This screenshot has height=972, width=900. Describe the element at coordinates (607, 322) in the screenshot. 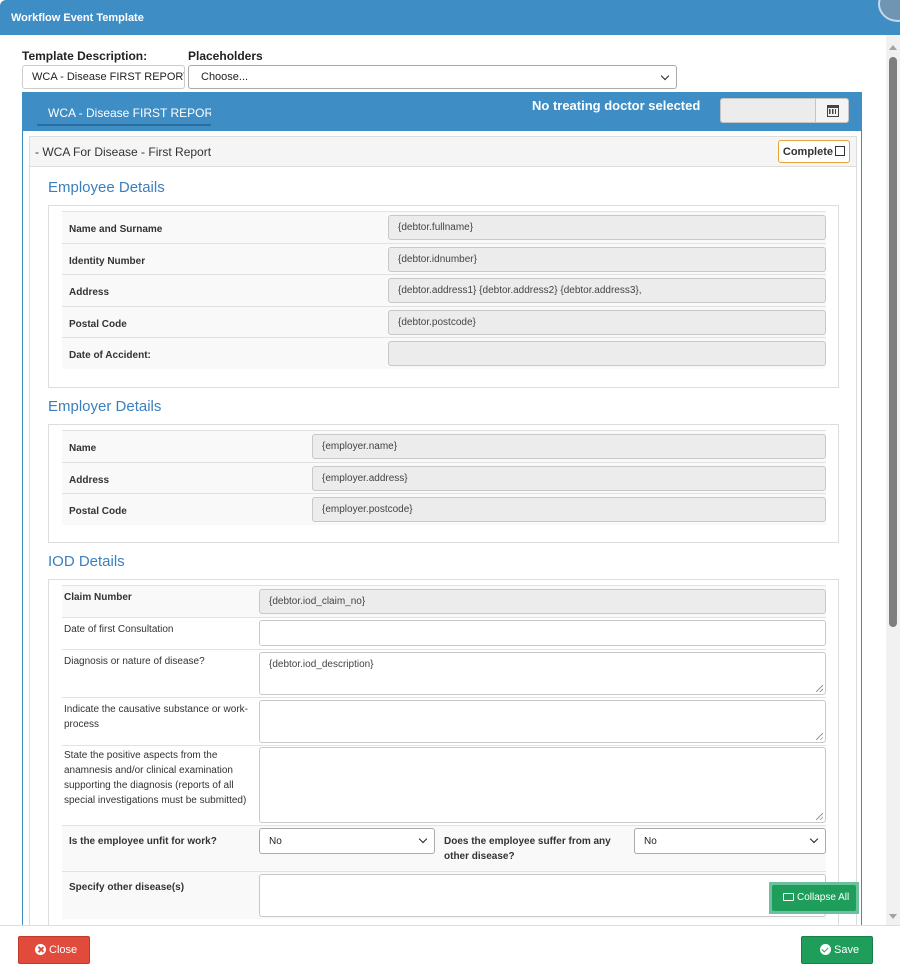

I see `employee-postcode-field: {debtor.postcode}` at that location.